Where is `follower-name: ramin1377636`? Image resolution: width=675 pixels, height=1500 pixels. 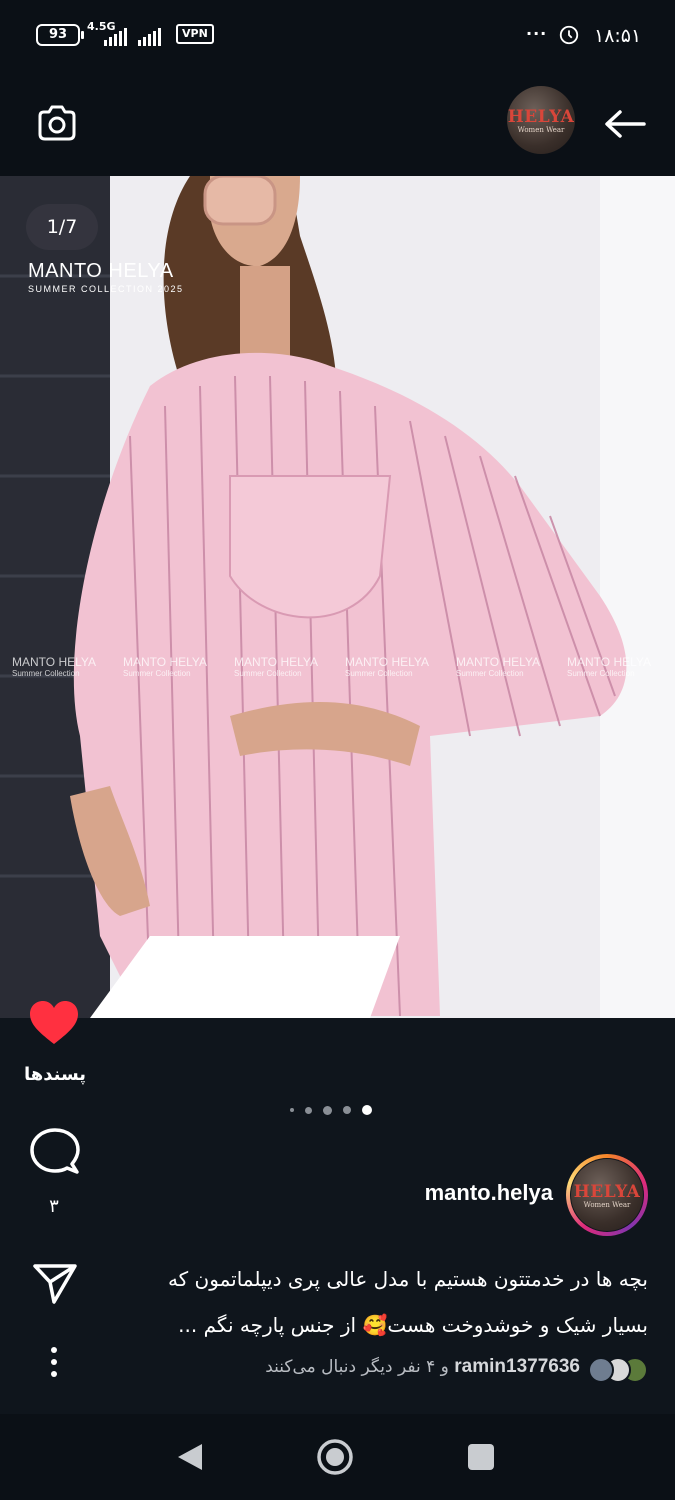
follower-name: ramin1377636 is located at coordinates (517, 1366).